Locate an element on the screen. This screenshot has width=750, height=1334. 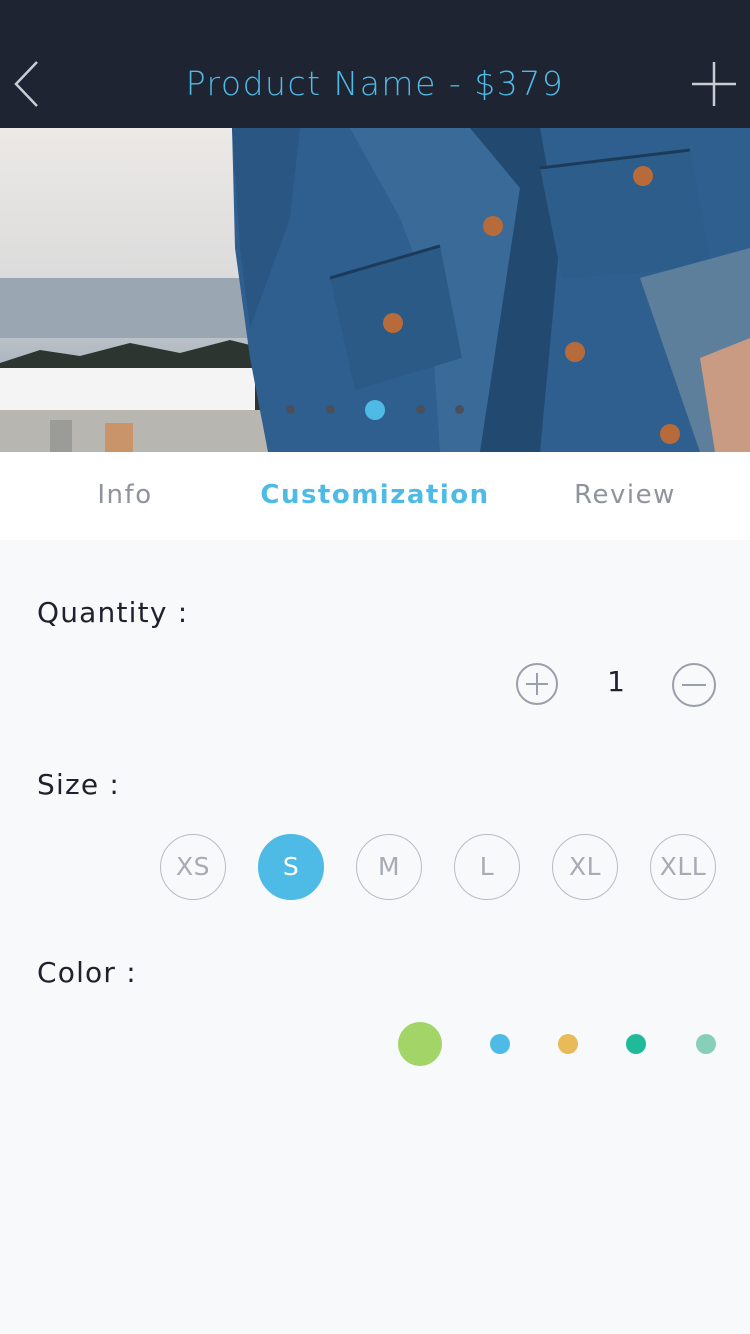
minus-circle-icon is located at coordinates (694, 685).